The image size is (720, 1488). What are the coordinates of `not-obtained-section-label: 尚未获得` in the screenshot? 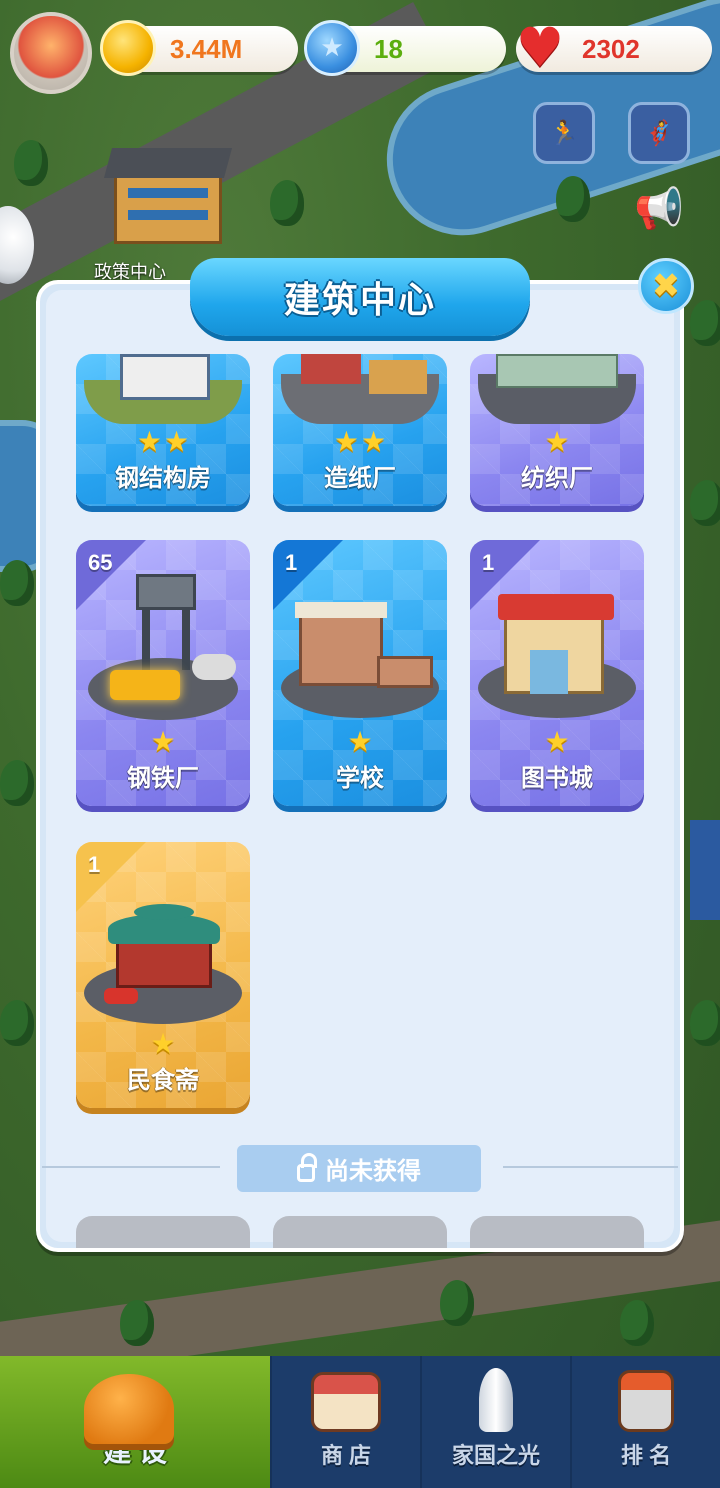 It's located at (359, 1168).